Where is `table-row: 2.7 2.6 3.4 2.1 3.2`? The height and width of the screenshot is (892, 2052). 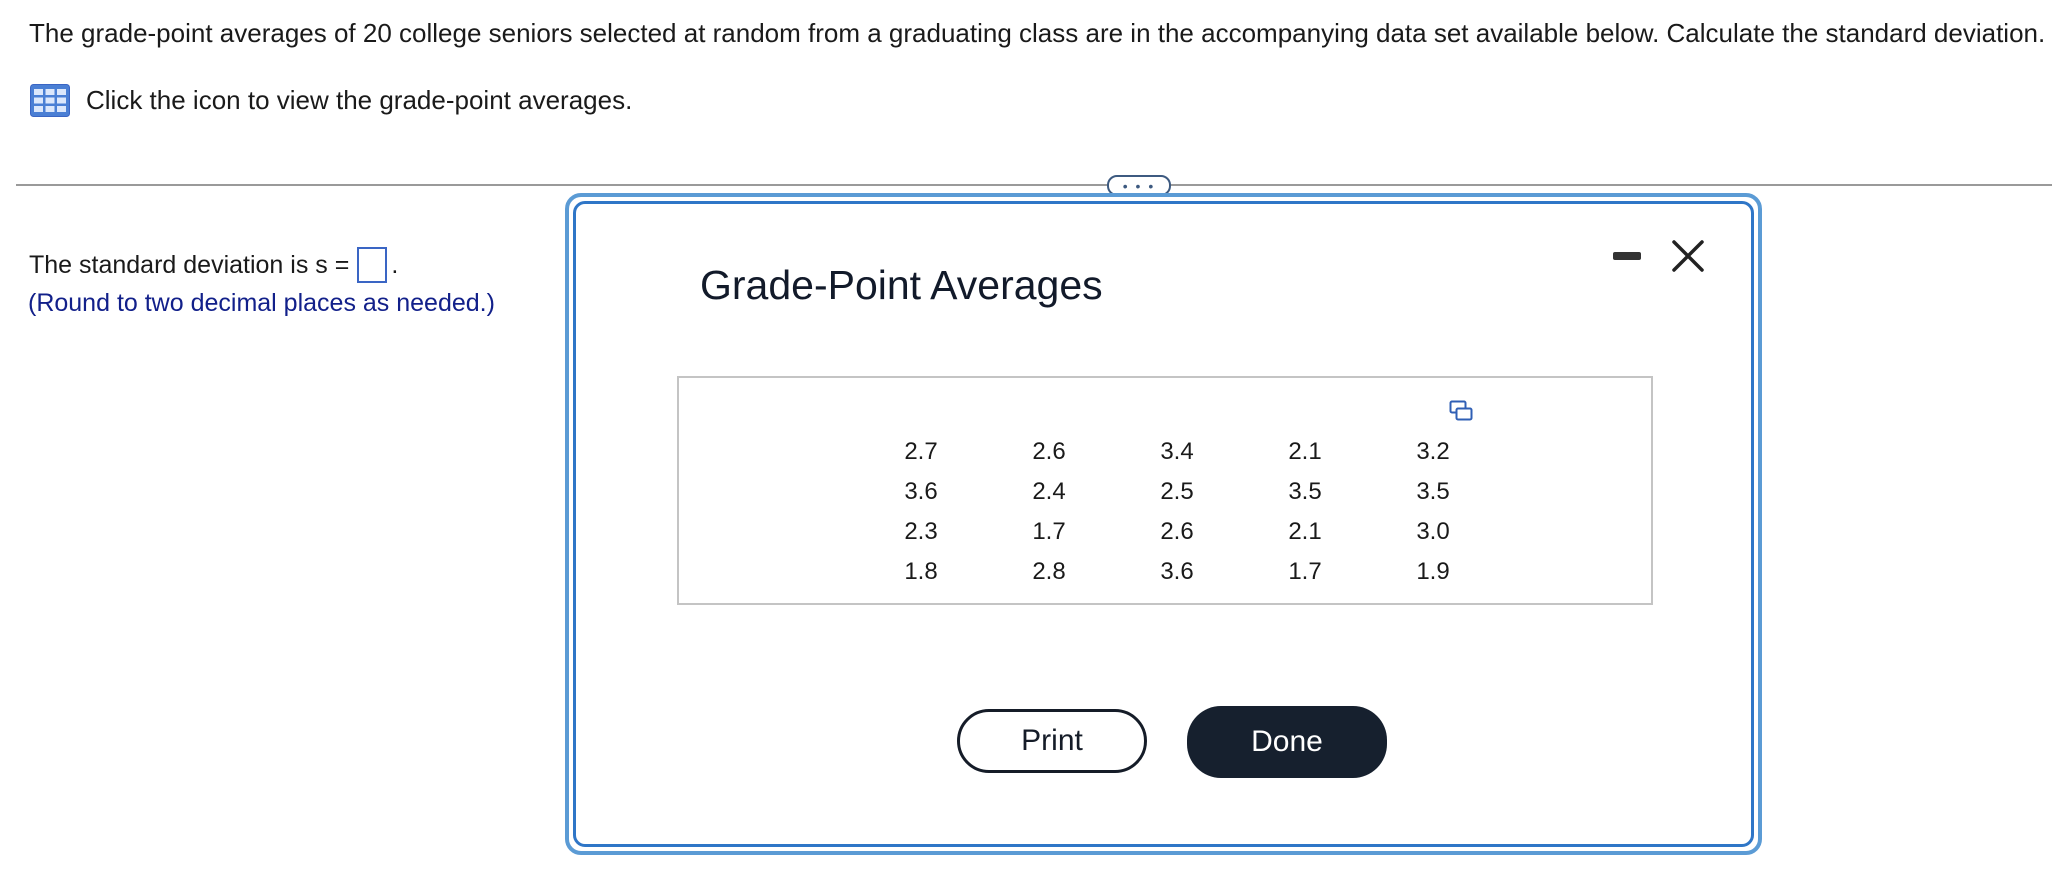 table-row: 2.7 2.6 3.4 2.1 3.2 is located at coordinates (1177, 452).